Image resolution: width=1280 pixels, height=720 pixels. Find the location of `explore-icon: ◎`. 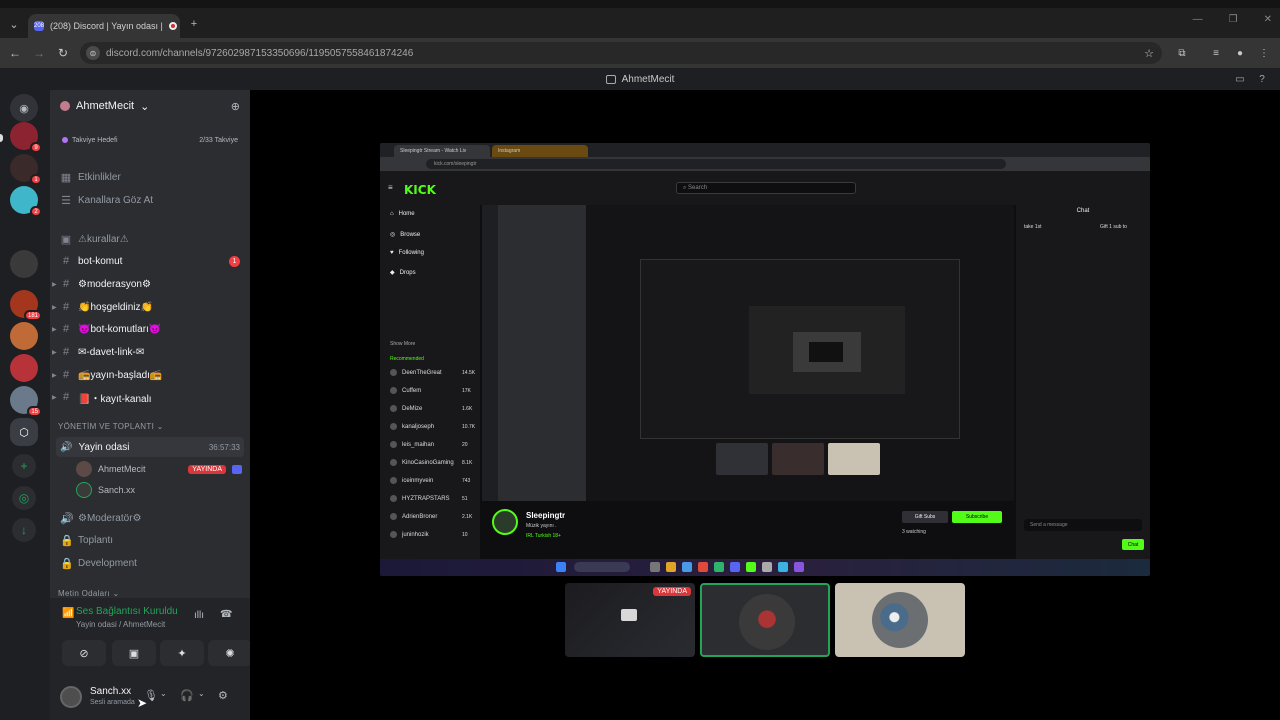

explore-icon: ◎ is located at coordinates (24, 498).